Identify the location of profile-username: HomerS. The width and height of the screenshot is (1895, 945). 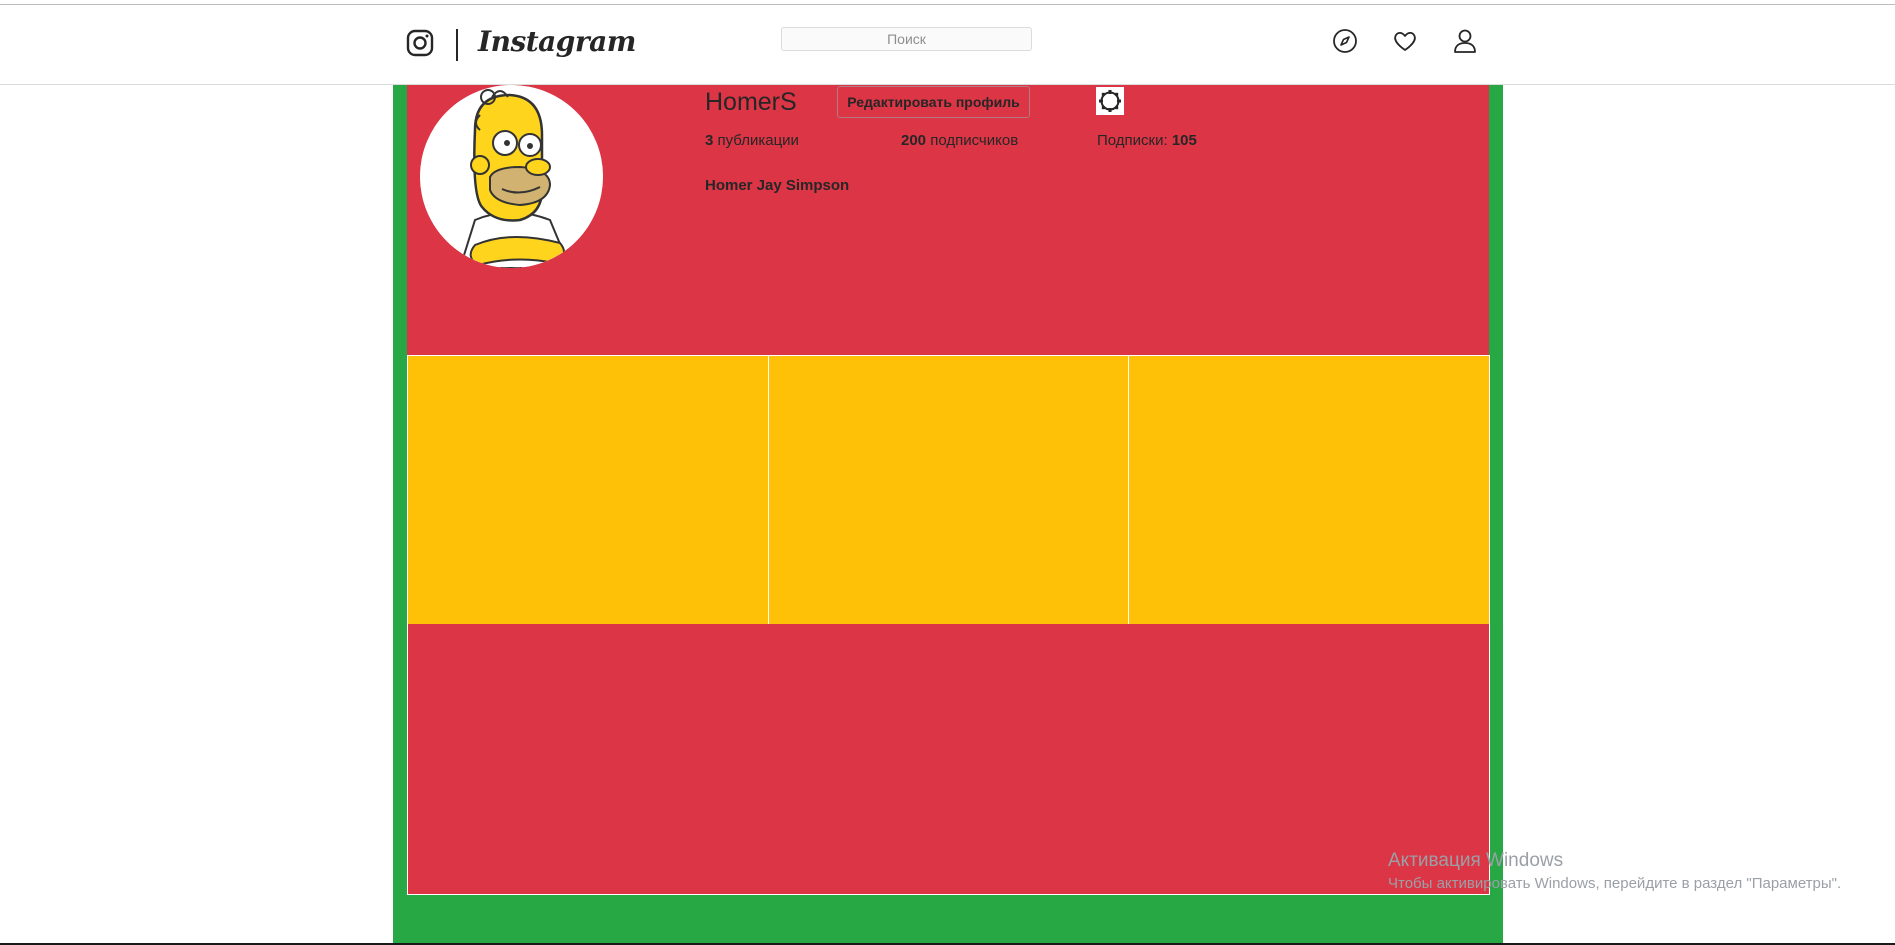
(751, 102).